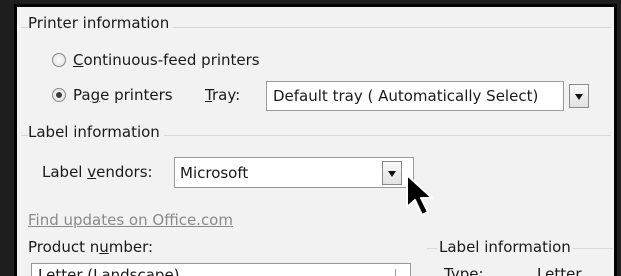 The width and height of the screenshot is (621, 276). What do you see at coordinates (95, 95) in the screenshot?
I see `page-printers-mnemonic: g` at bounding box center [95, 95].